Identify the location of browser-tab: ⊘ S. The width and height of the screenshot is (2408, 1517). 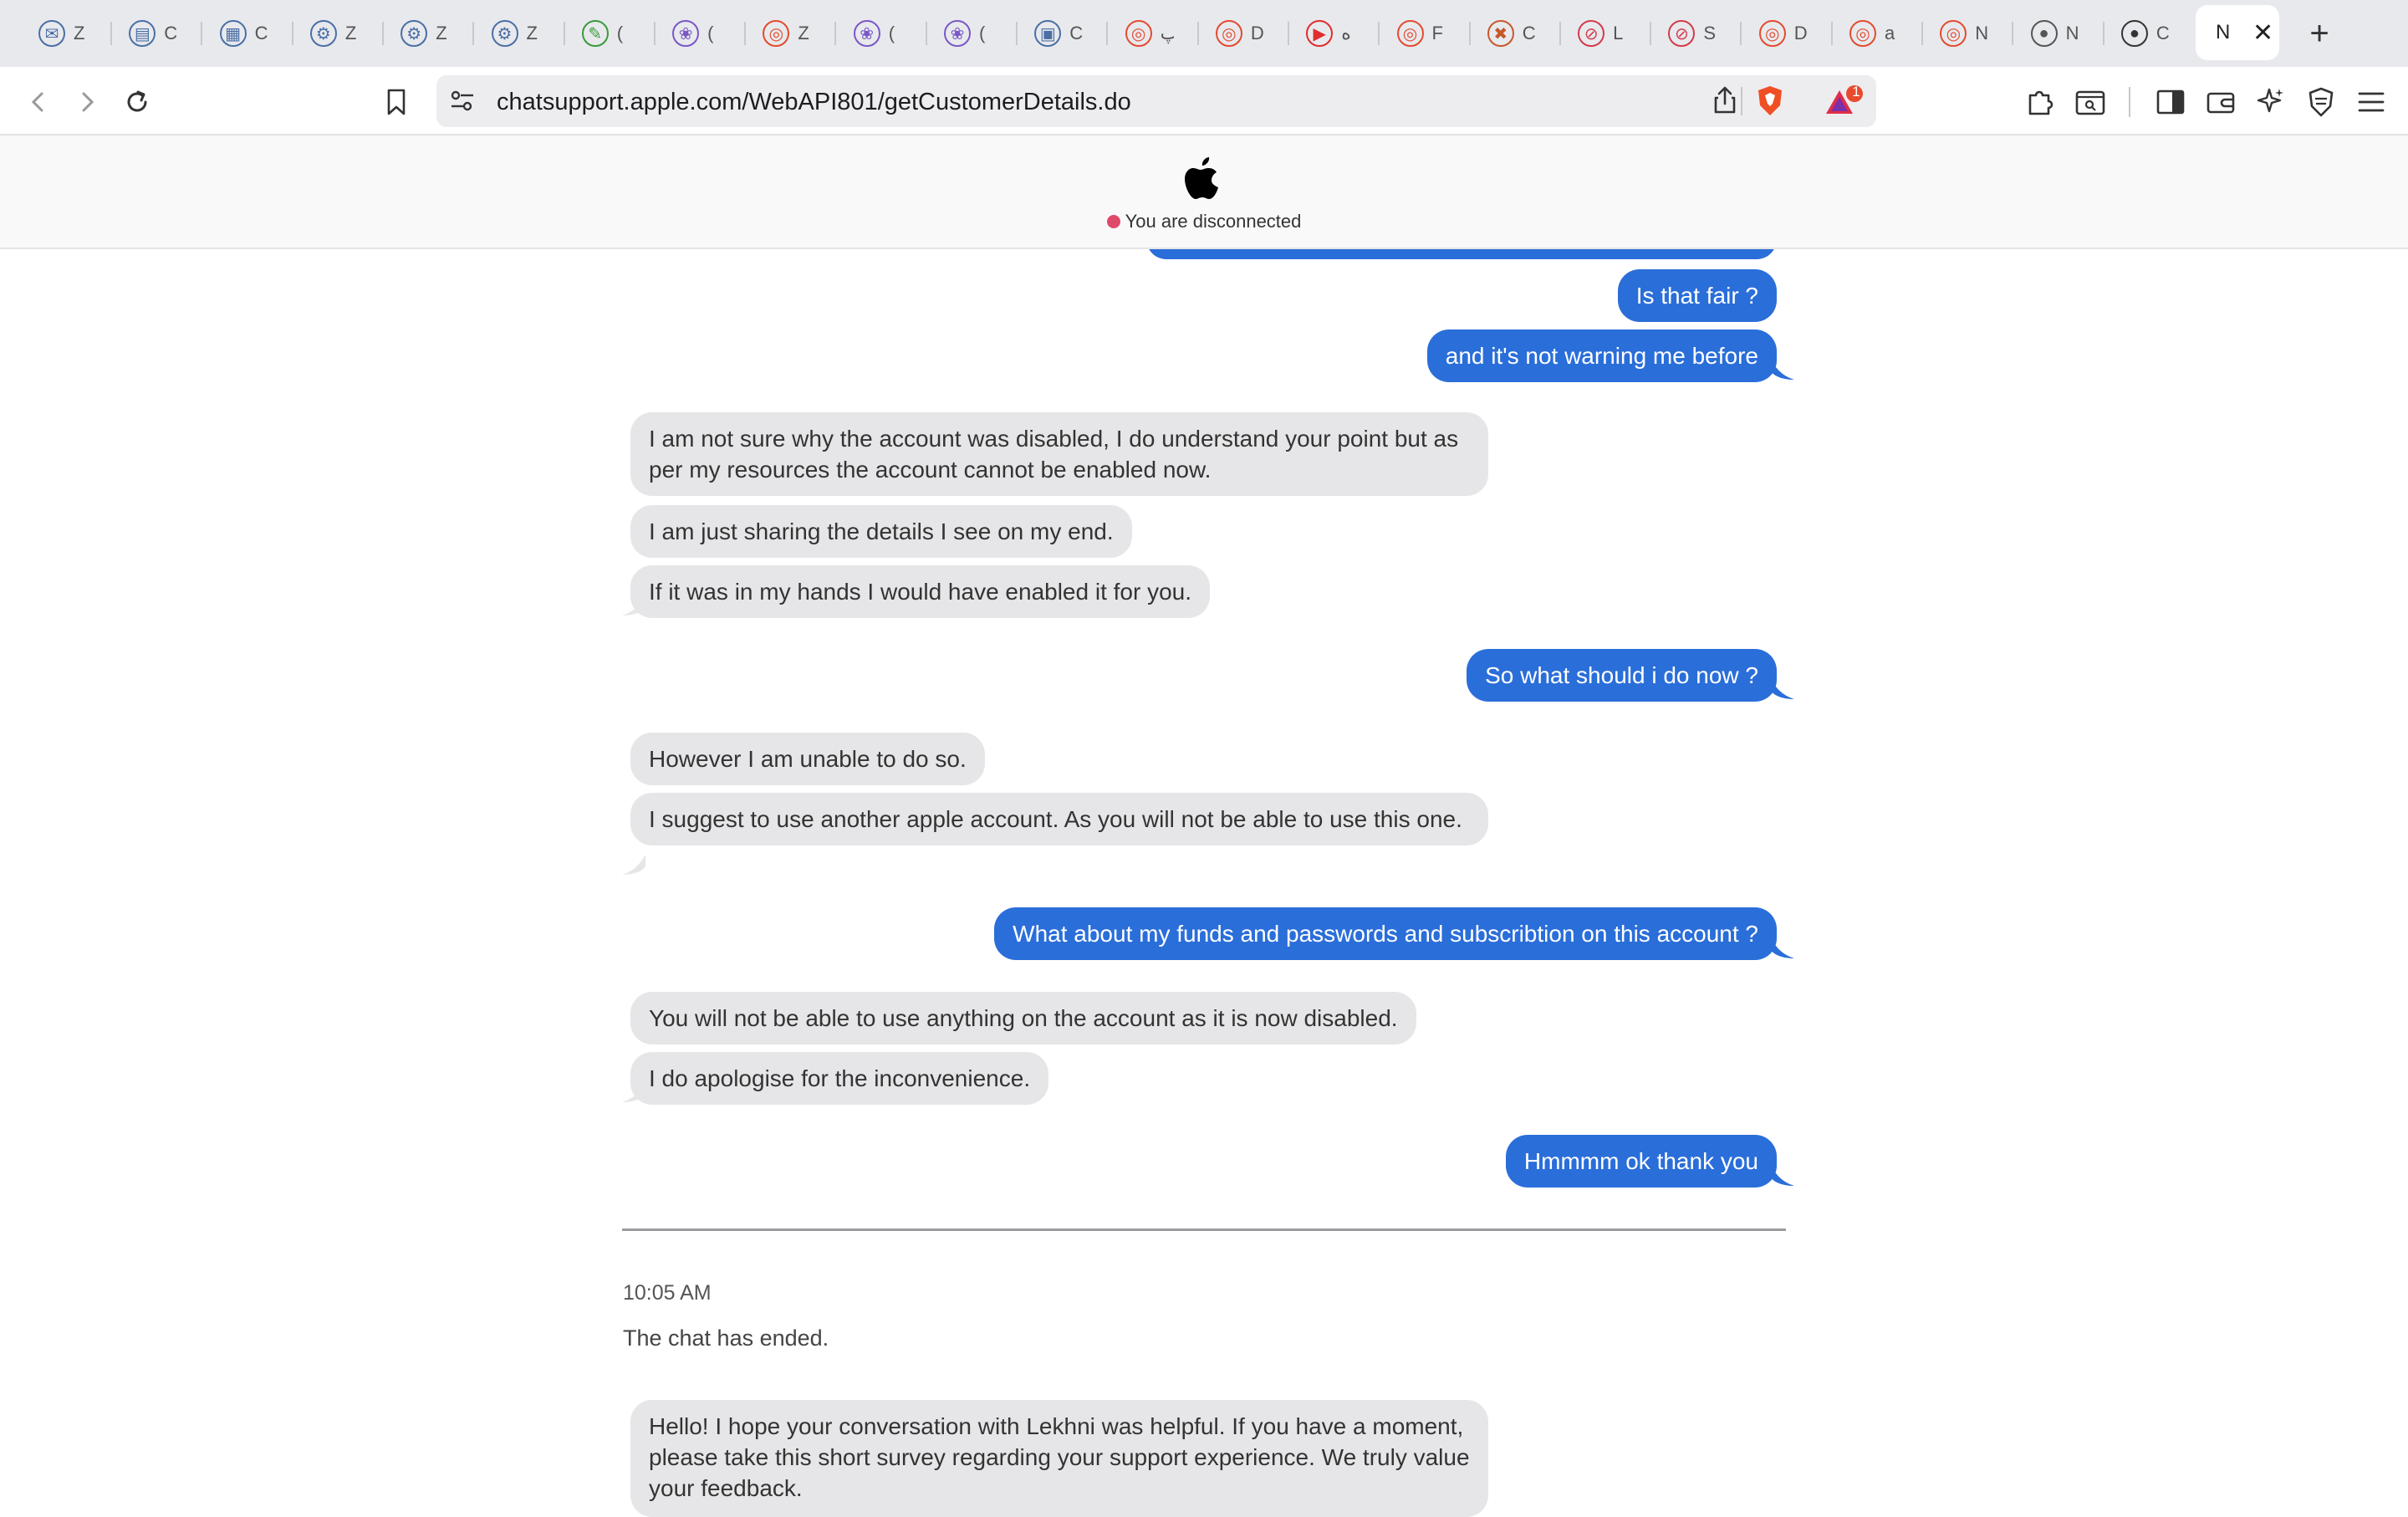
(1686, 33).